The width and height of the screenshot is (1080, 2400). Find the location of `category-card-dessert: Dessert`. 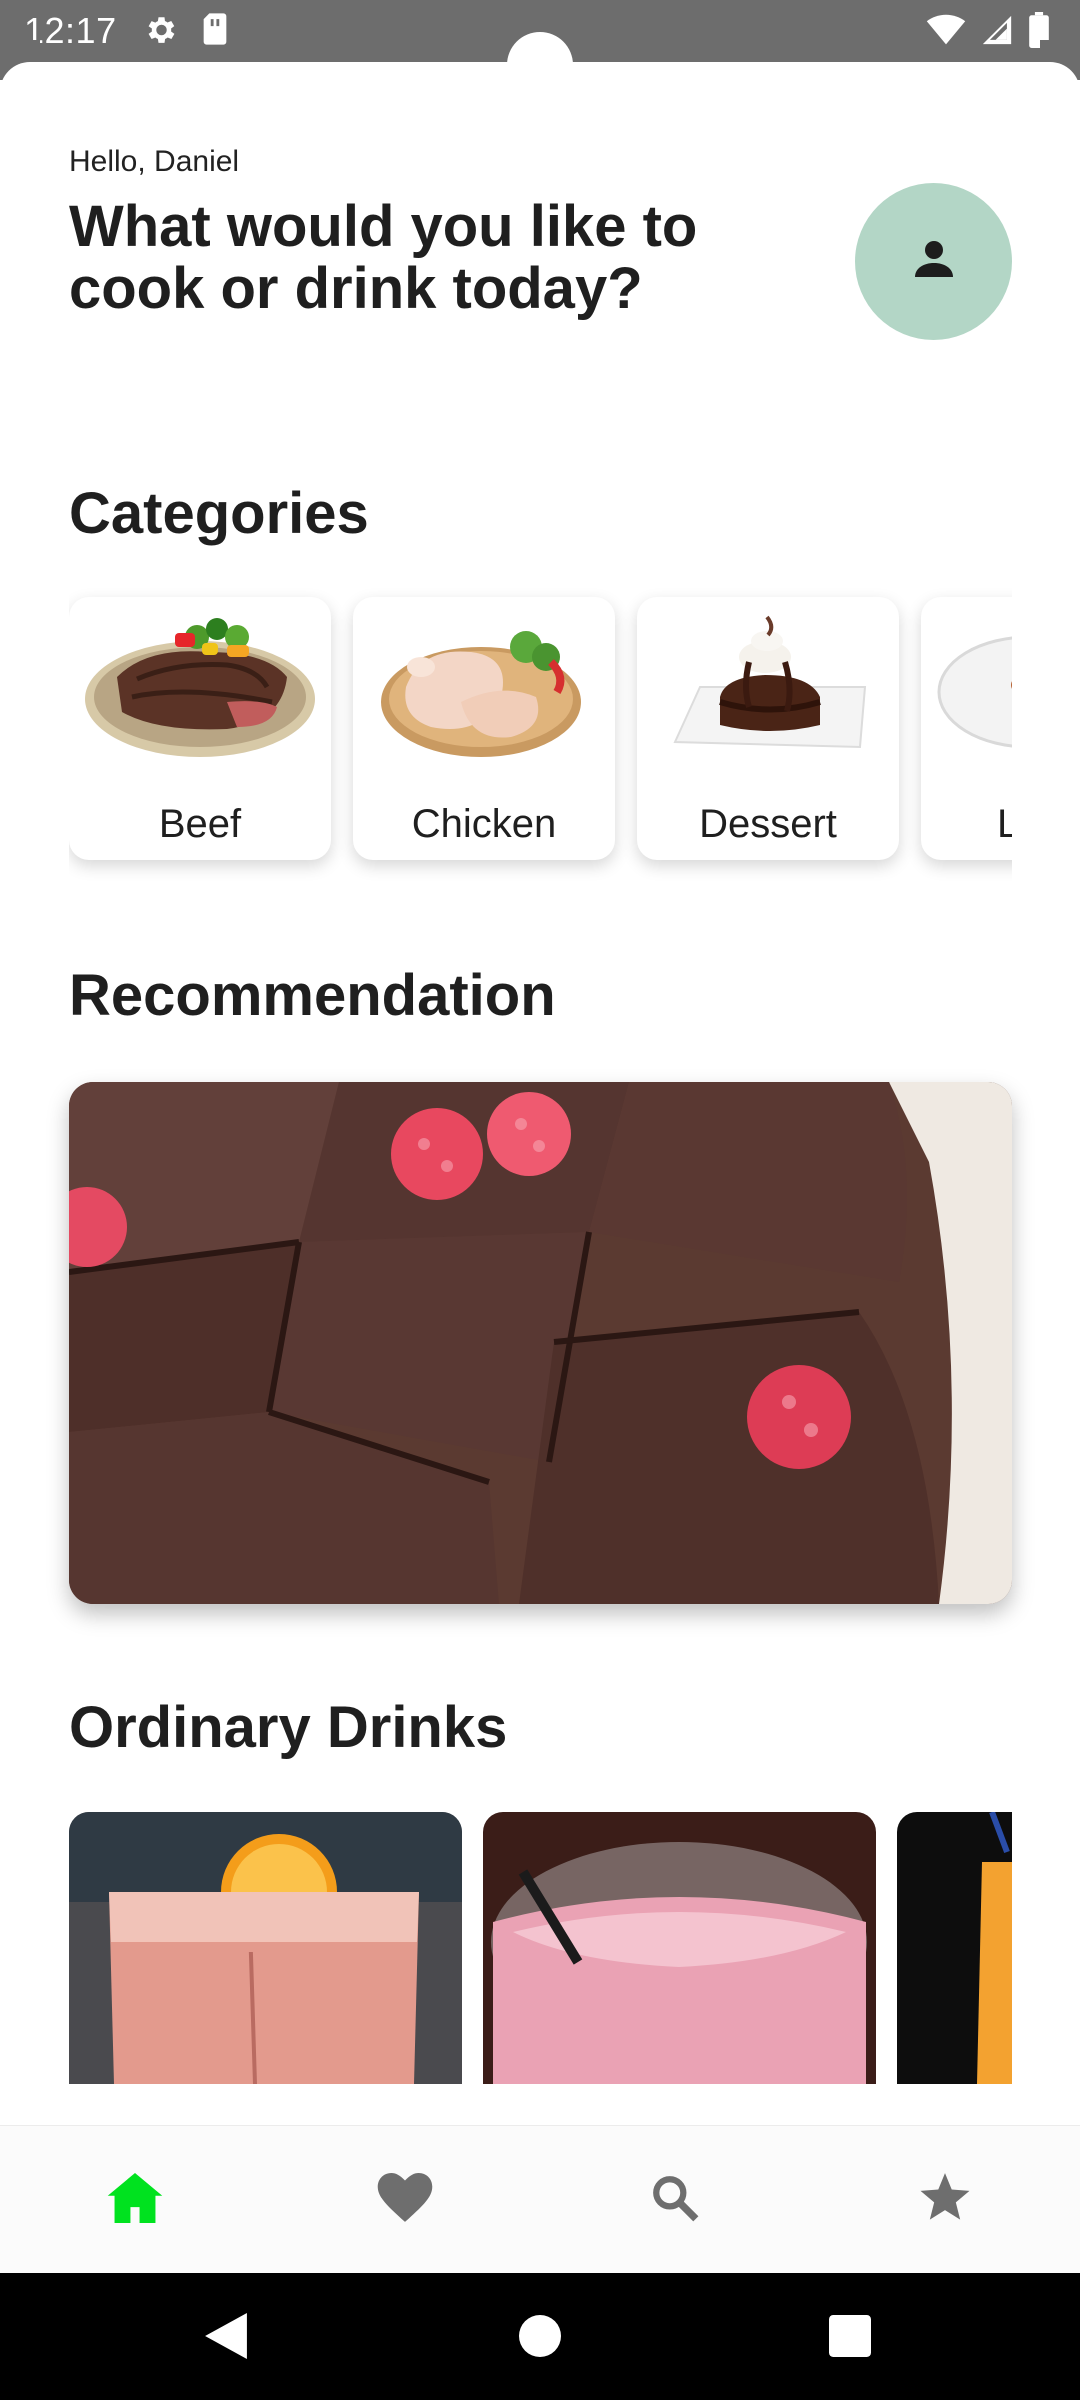

category-card-dessert: Dessert is located at coordinates (768, 728).